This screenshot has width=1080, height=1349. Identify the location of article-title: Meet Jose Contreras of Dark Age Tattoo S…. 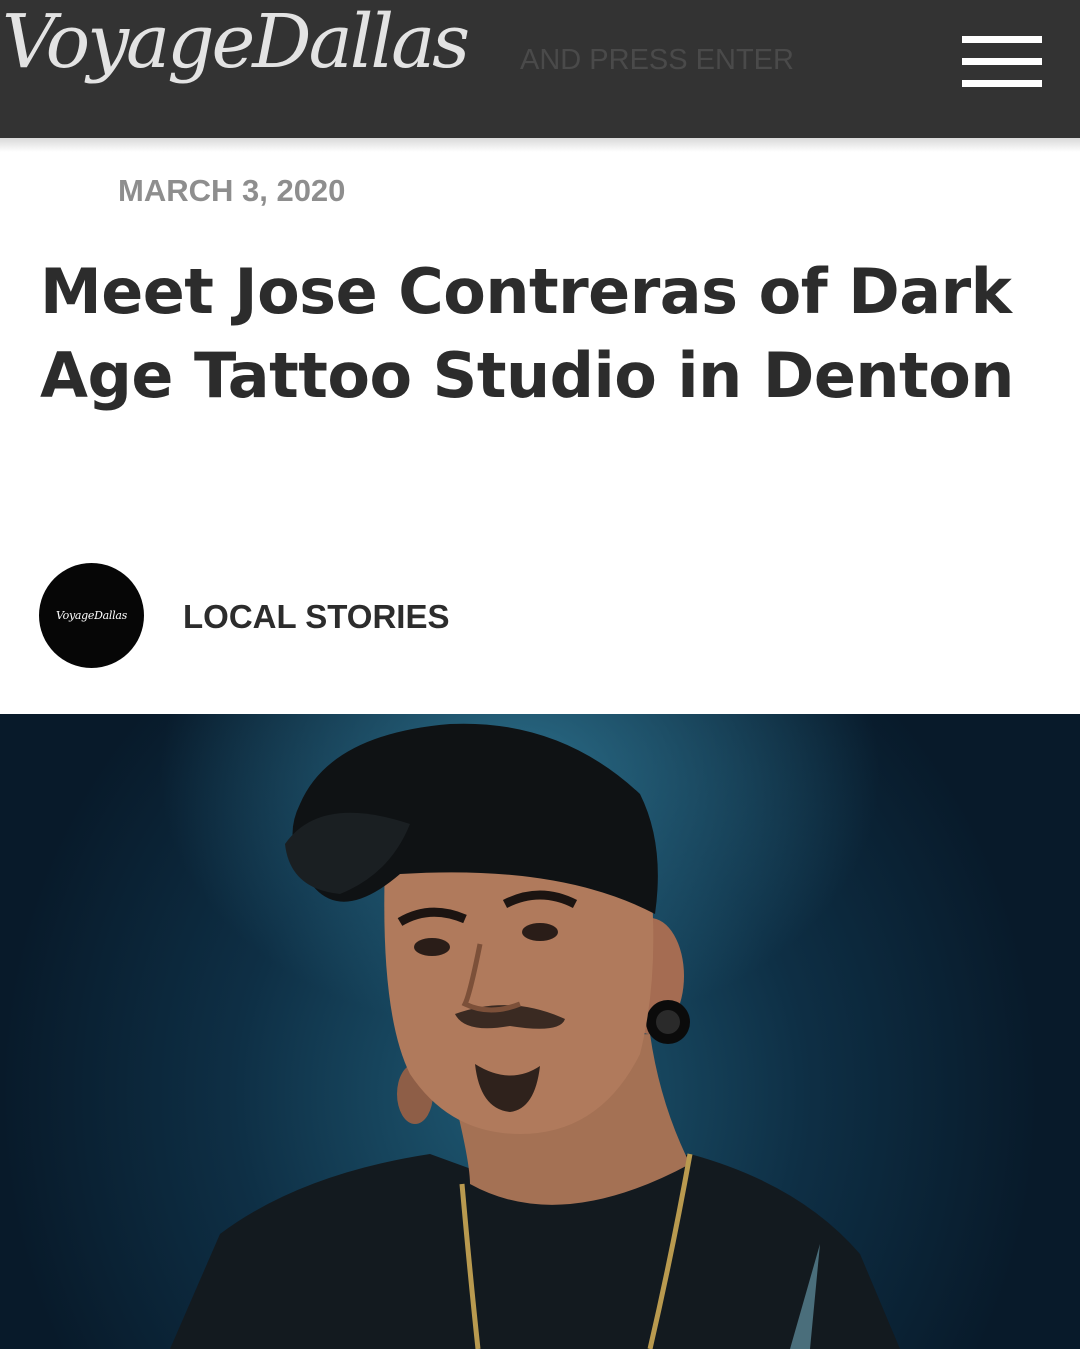
(527, 333).